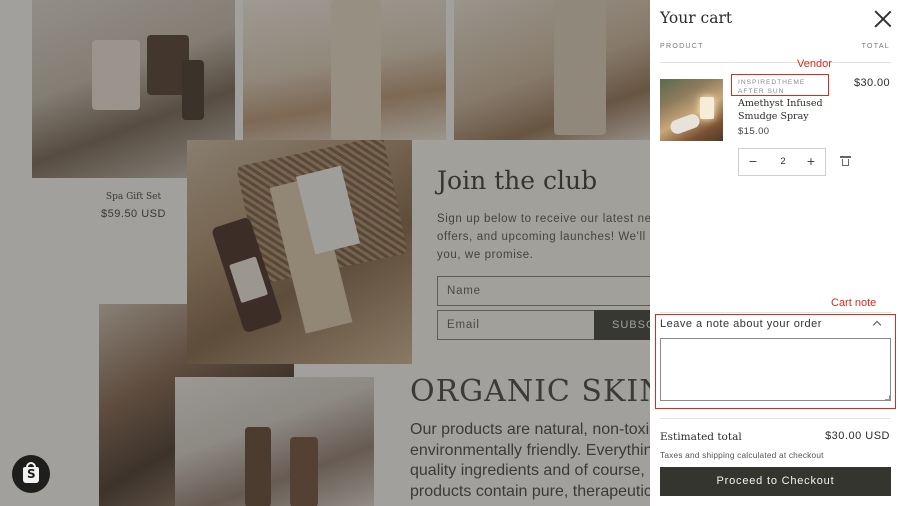 This screenshot has height=506, width=900. I want to click on quantity-stepper: − 2 +, so click(782, 162).